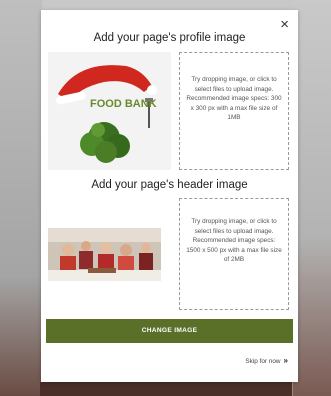  What do you see at coordinates (169, 185) in the screenshot?
I see `header-image-title: Add your page's header image` at bounding box center [169, 185].